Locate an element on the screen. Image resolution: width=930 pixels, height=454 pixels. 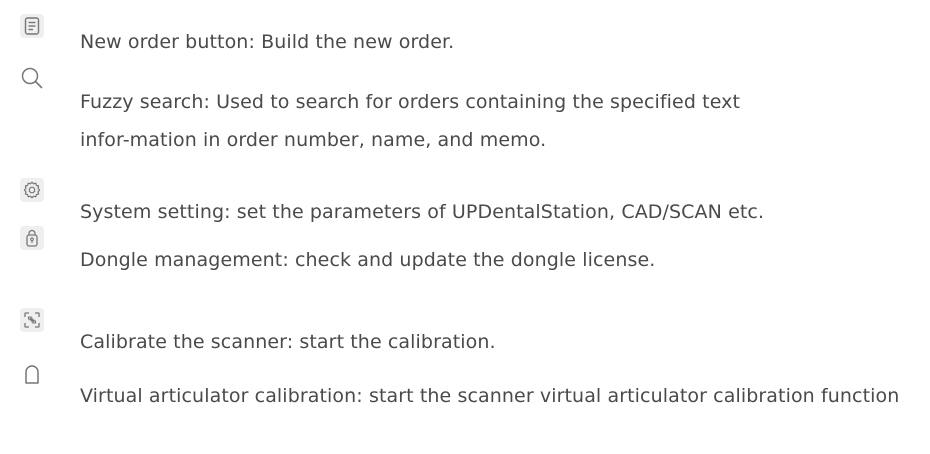
gear-icon is located at coordinates (32, 190).